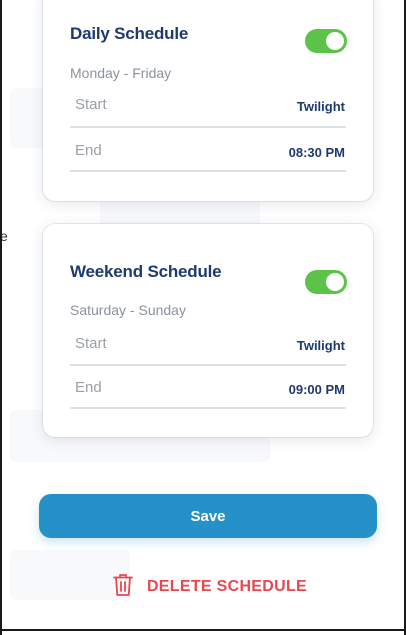 The image size is (406, 635). I want to click on schedule-title: Daily Schedule, so click(129, 33).